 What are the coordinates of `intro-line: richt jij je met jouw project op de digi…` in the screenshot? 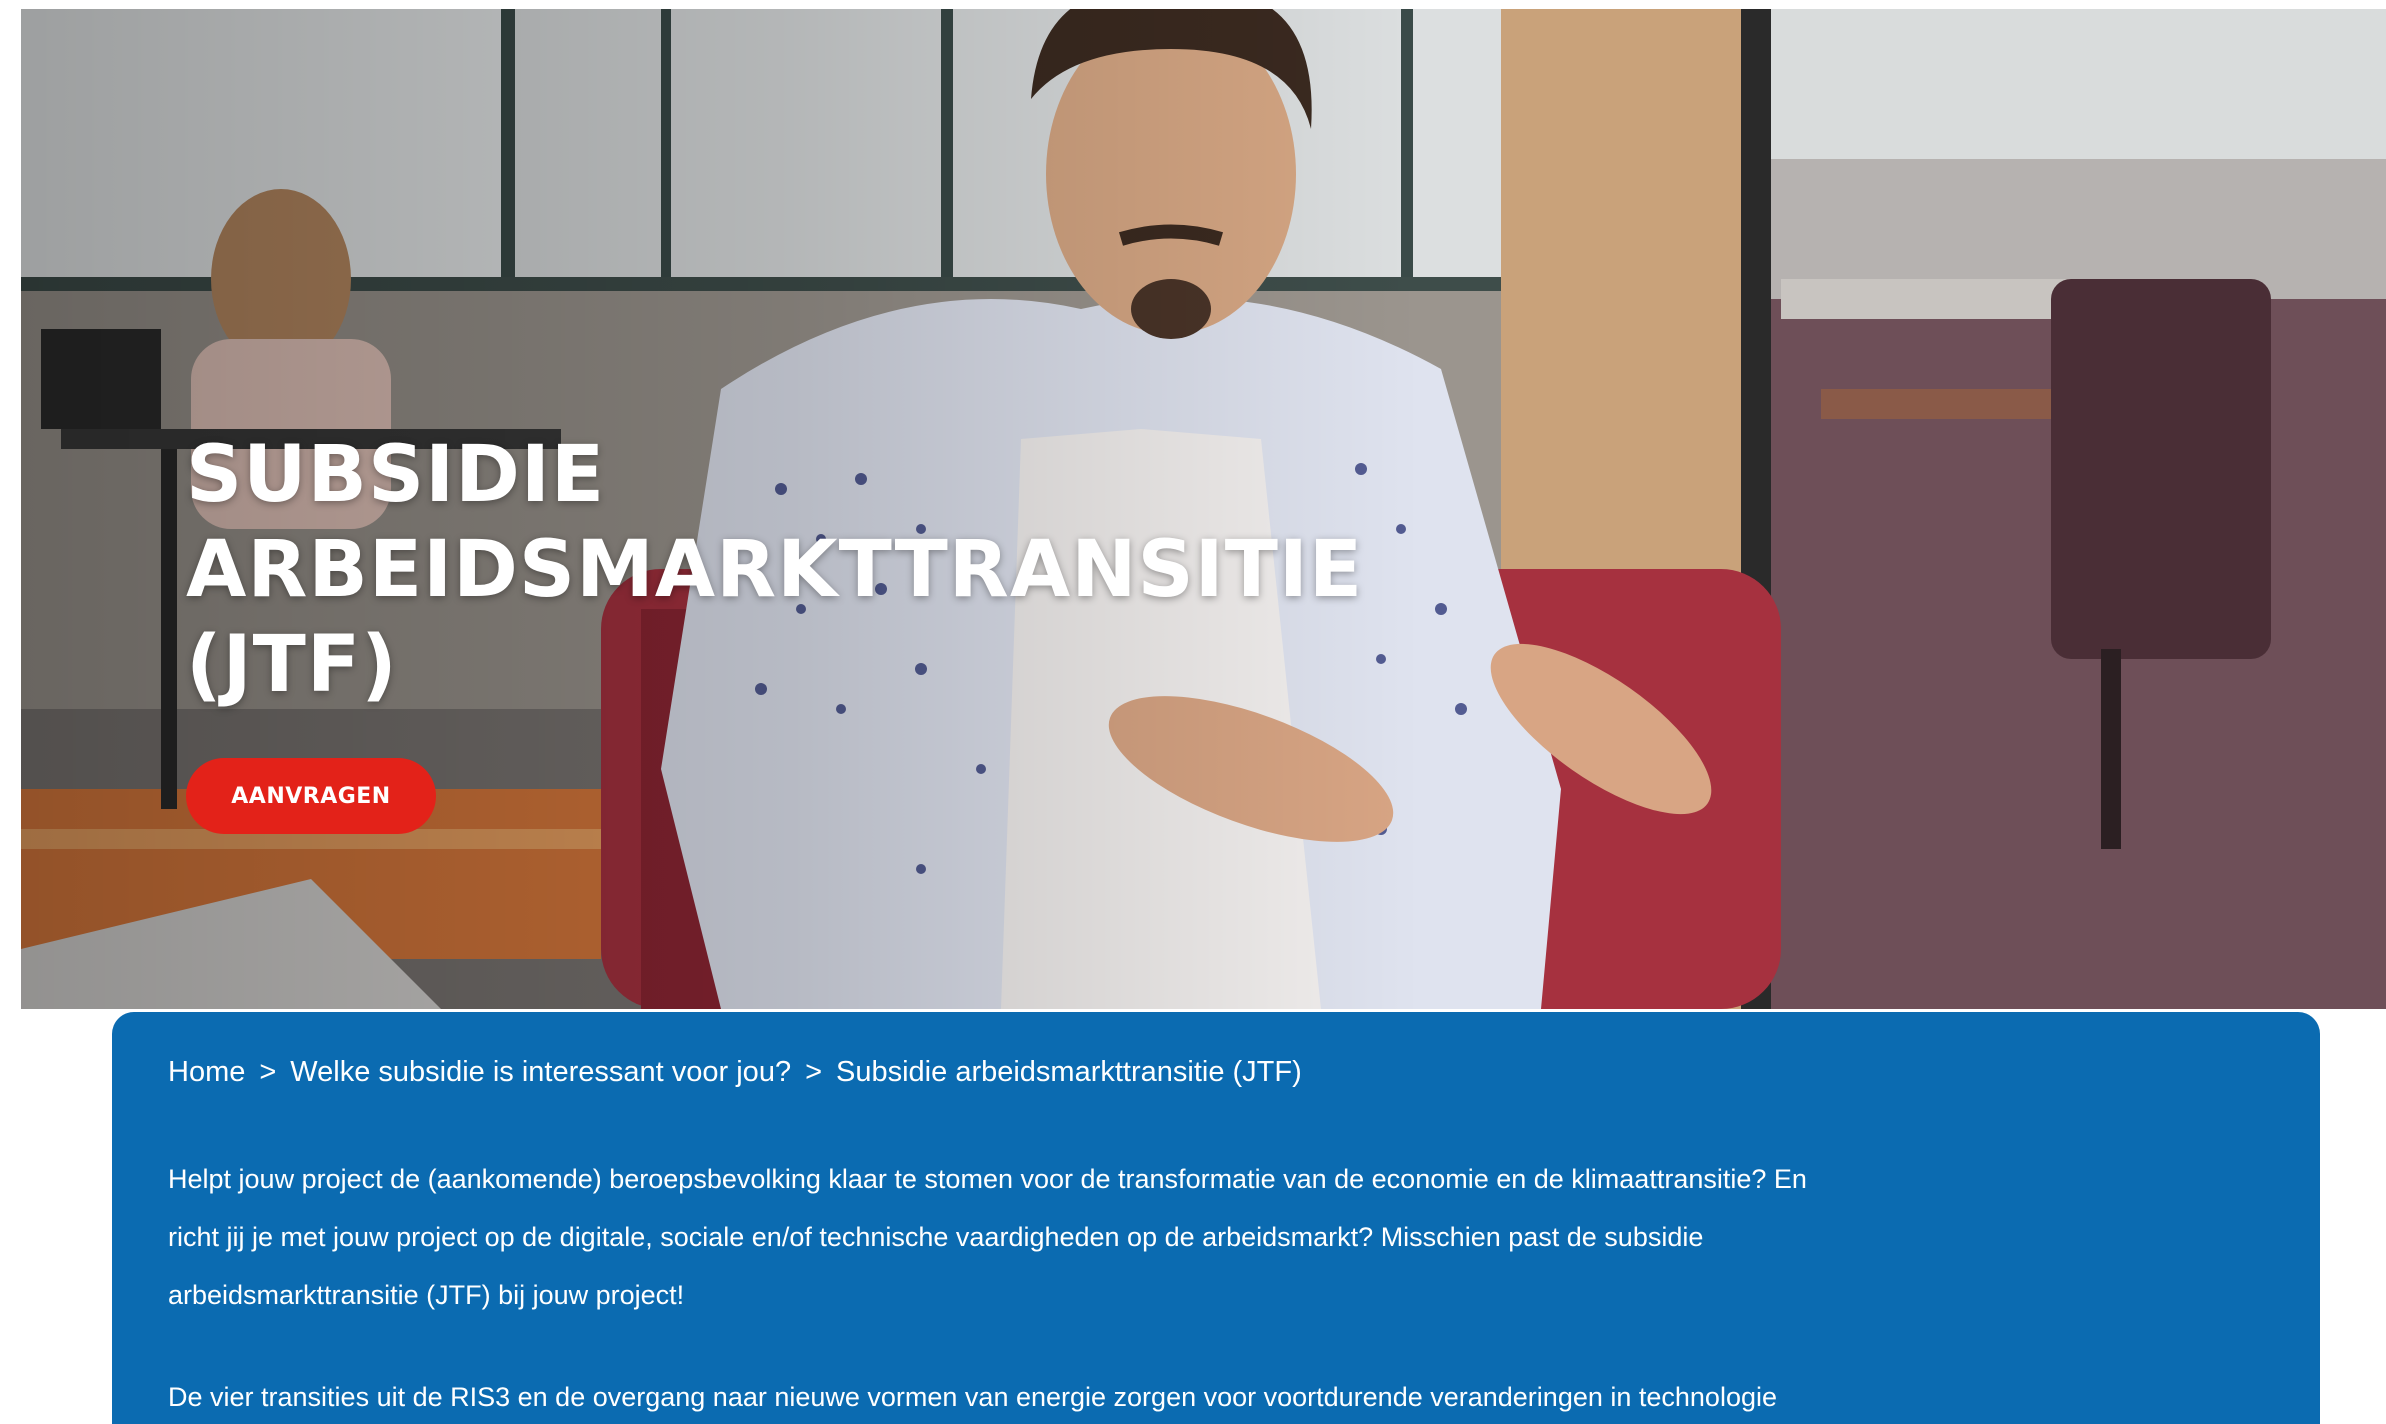 It's located at (936, 1237).